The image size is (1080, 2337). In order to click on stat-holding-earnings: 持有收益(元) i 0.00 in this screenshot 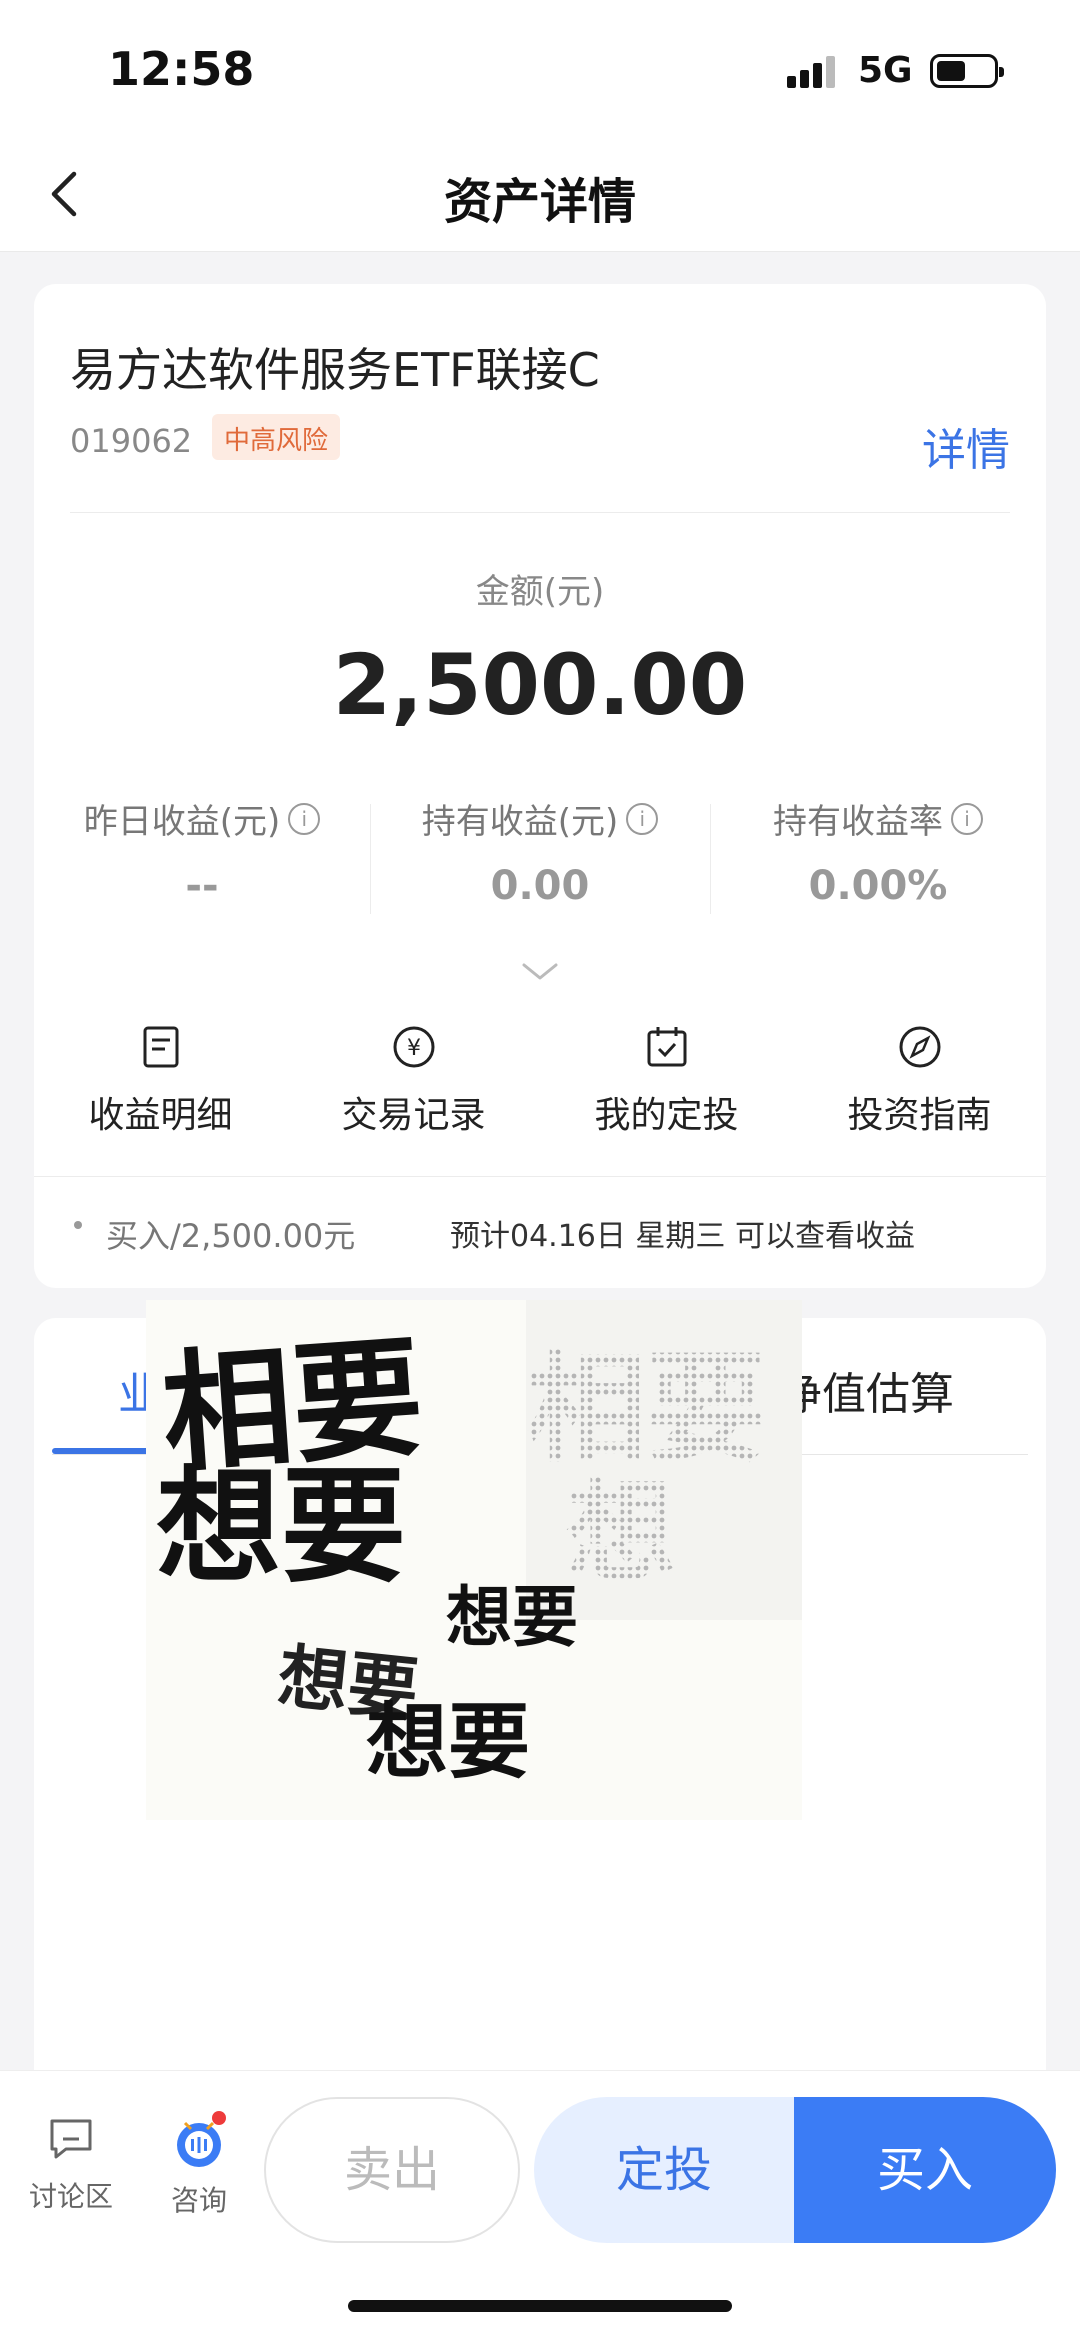, I will do `click(540, 854)`.